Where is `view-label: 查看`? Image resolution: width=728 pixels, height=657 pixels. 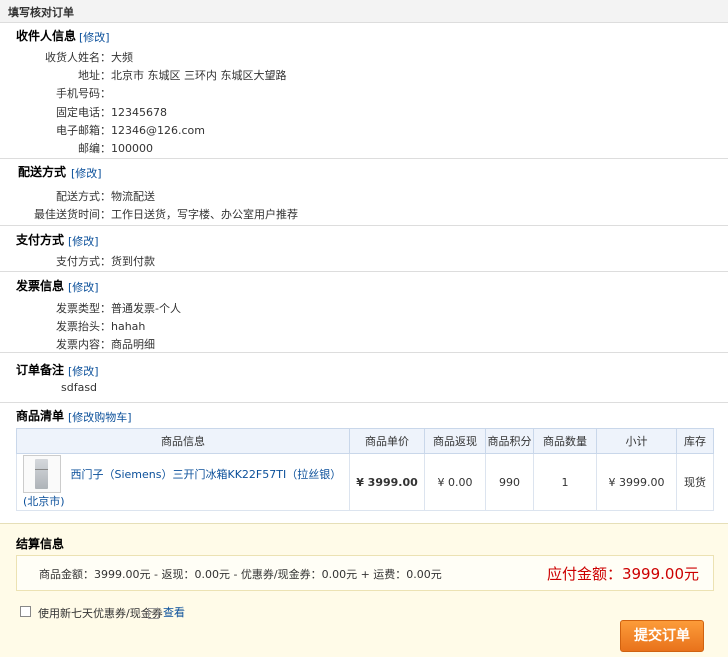
view-label: 查看 is located at coordinates (174, 612).